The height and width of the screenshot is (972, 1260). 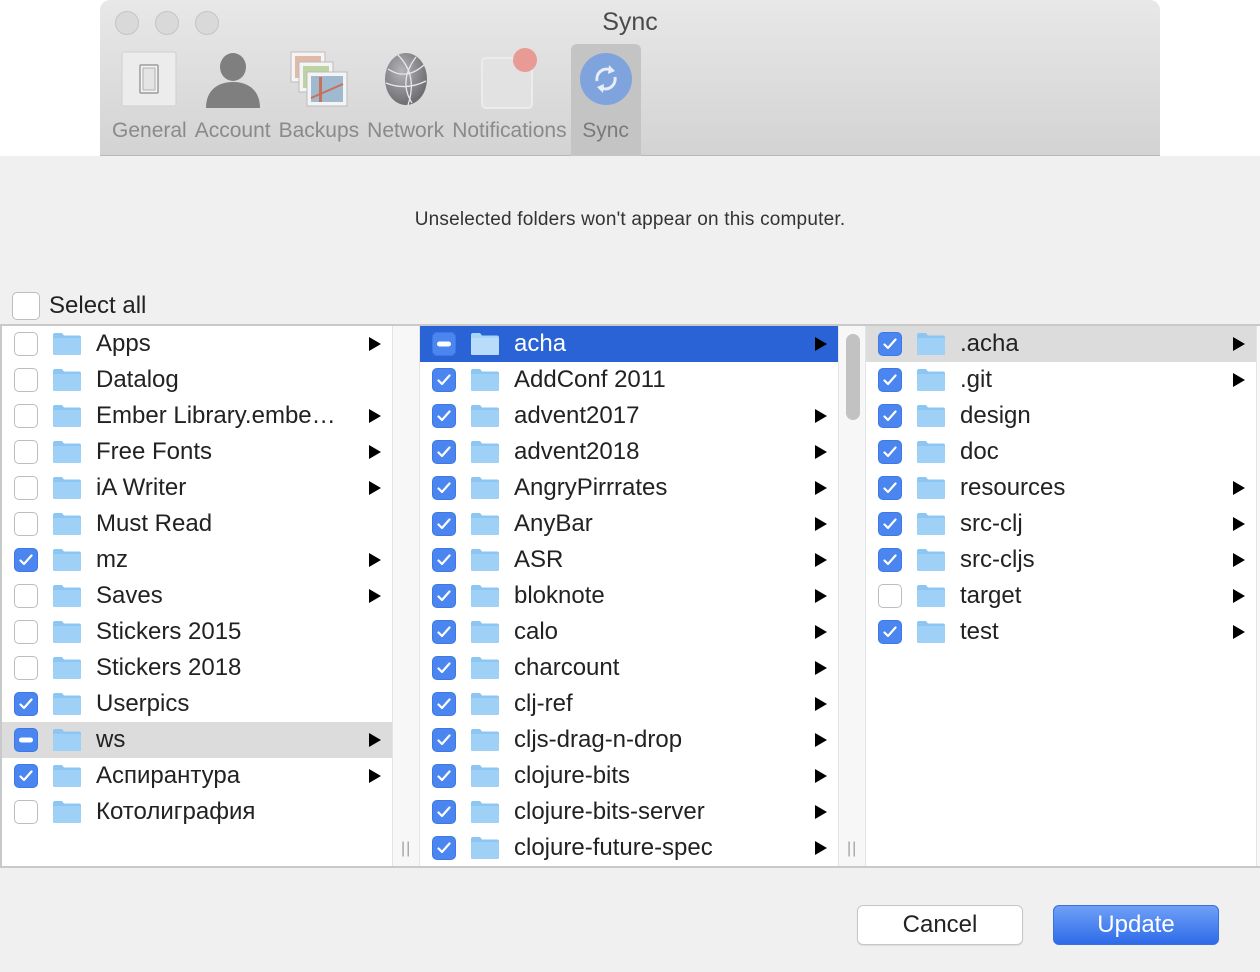 What do you see at coordinates (629, 380) in the screenshot?
I see `folder-row: AddConf 2011` at bounding box center [629, 380].